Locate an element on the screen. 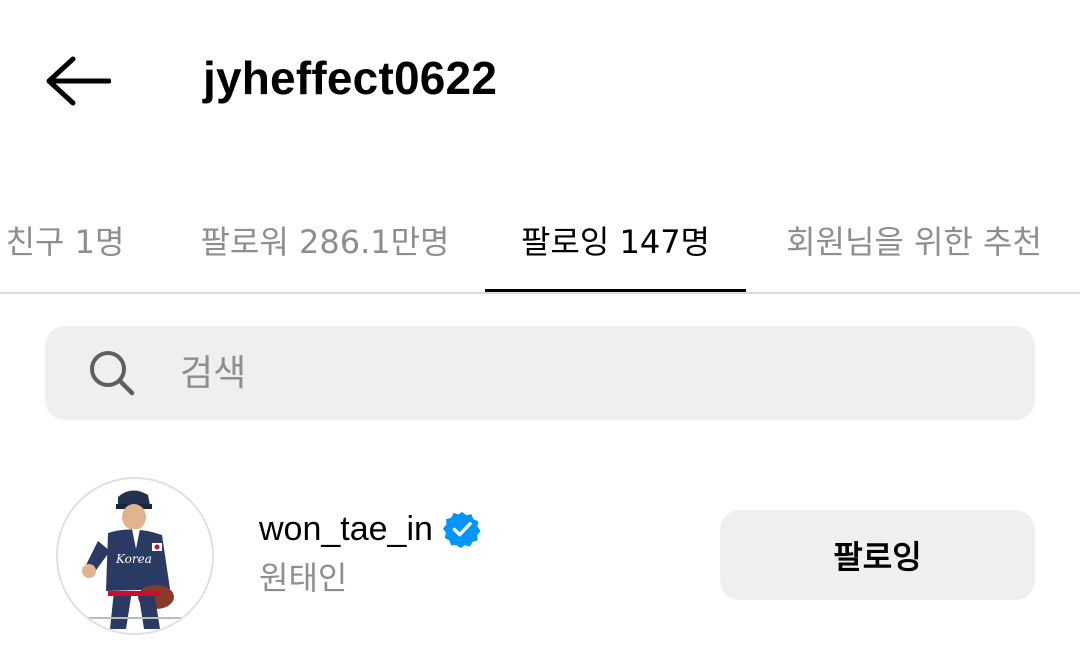 This screenshot has width=1080, height=655. baseball-player-avatar: Korea is located at coordinates (135, 556).